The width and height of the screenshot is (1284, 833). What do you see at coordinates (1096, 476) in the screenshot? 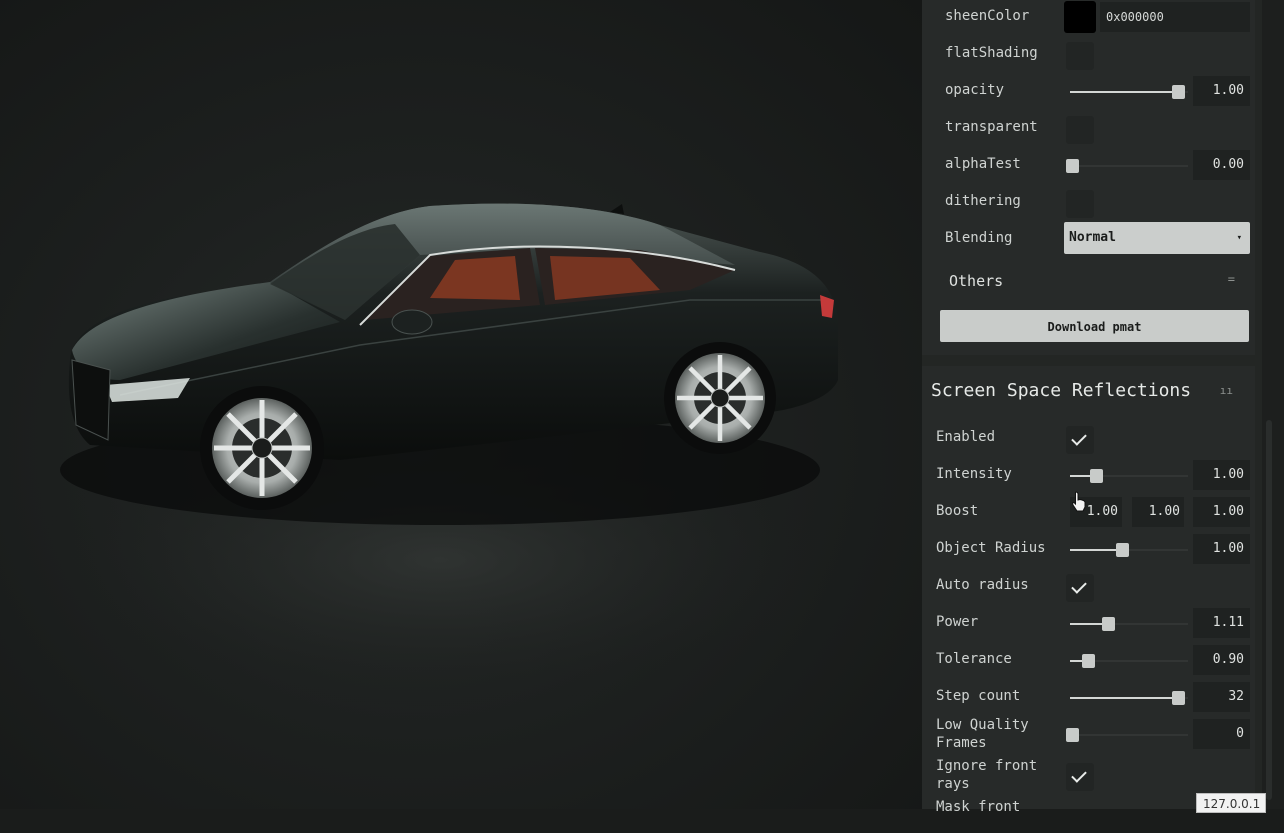
I see `intensity-slider-handle` at bounding box center [1096, 476].